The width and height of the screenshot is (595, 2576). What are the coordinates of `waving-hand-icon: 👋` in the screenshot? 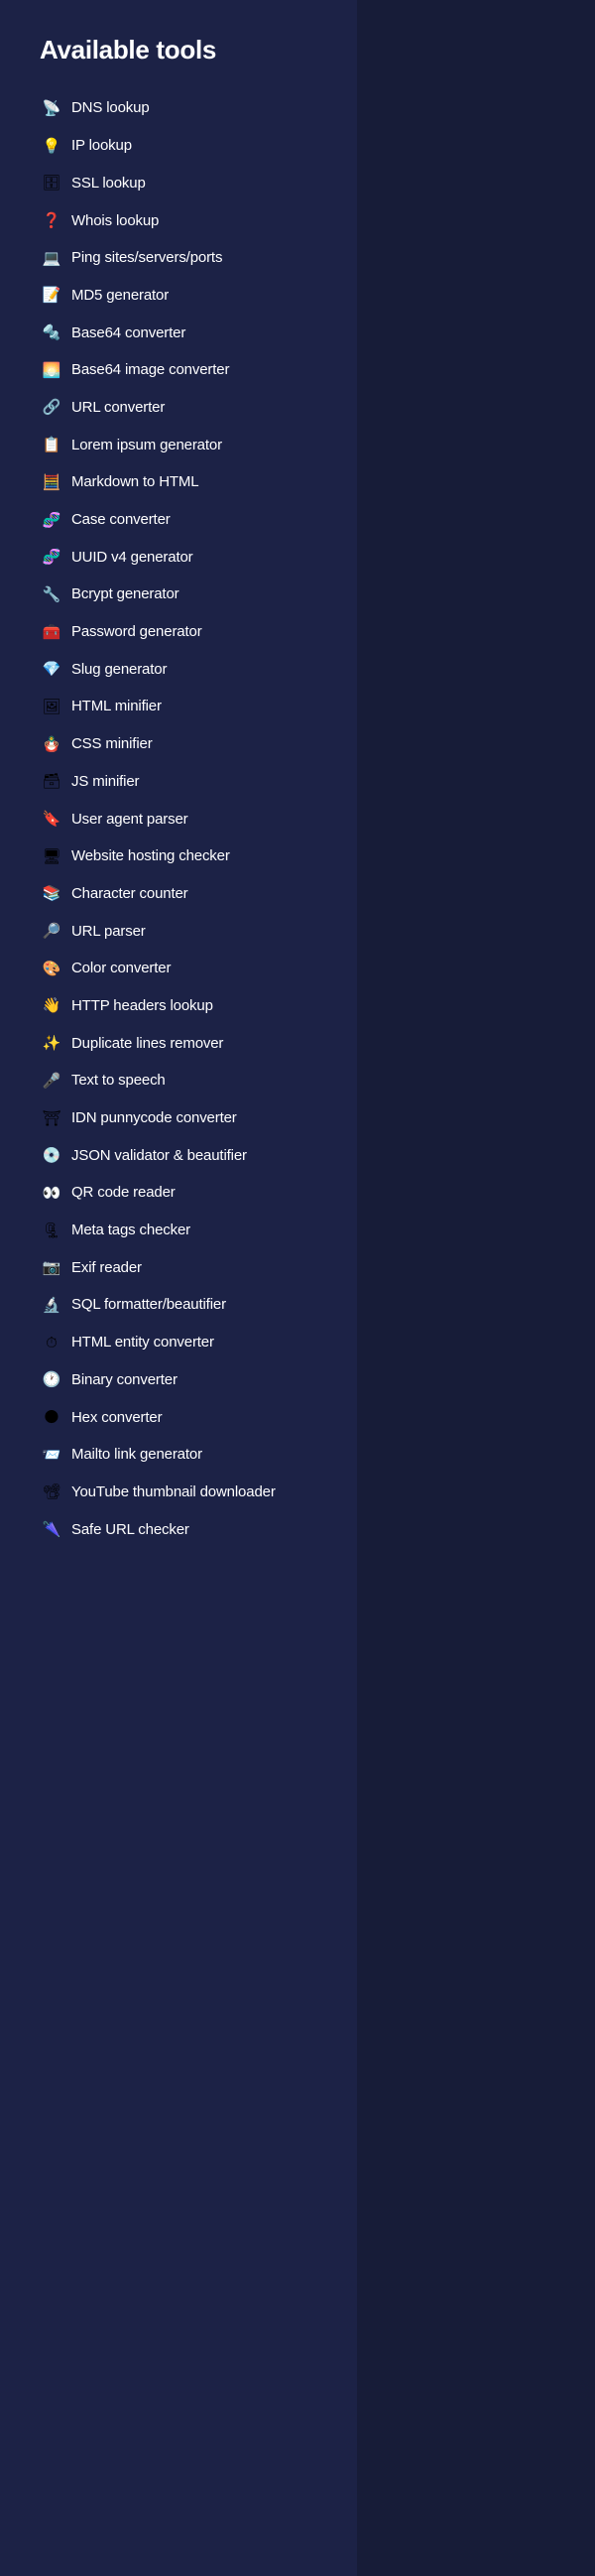 It's located at (51, 1006).